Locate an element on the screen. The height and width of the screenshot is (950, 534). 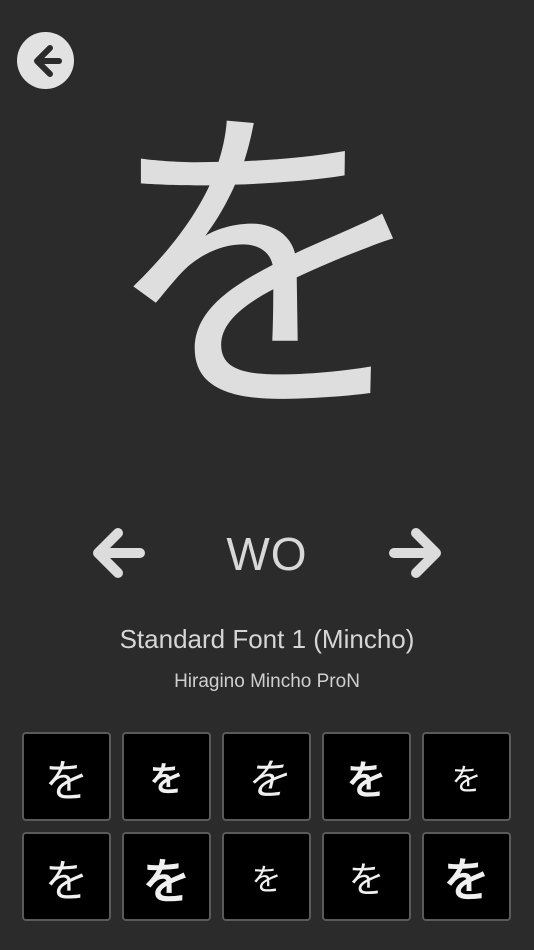
font-tile-10: を is located at coordinates (466, 876).